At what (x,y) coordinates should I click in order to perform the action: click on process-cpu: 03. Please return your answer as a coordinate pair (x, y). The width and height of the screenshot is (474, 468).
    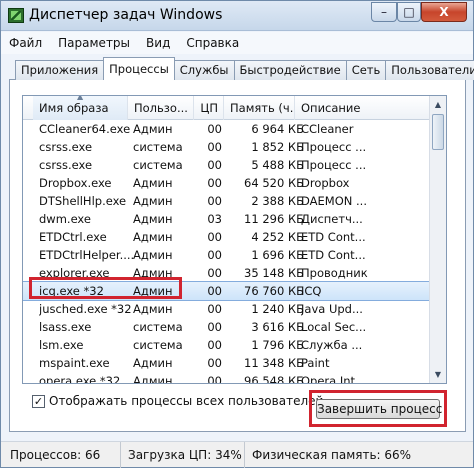
    Looking at the image, I should click on (214, 219).